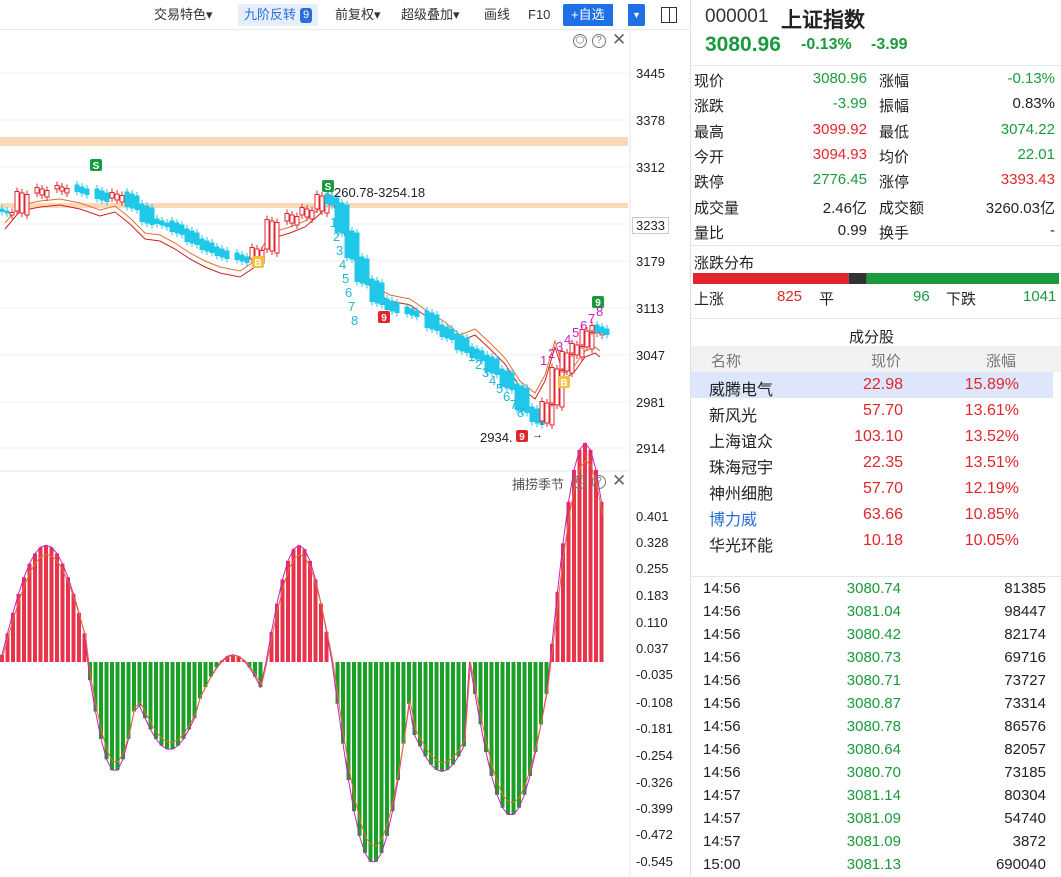 This screenshot has height=877, width=1061. Describe the element at coordinates (1025, 634) in the screenshot. I see `tick-volume: 82174` at that location.